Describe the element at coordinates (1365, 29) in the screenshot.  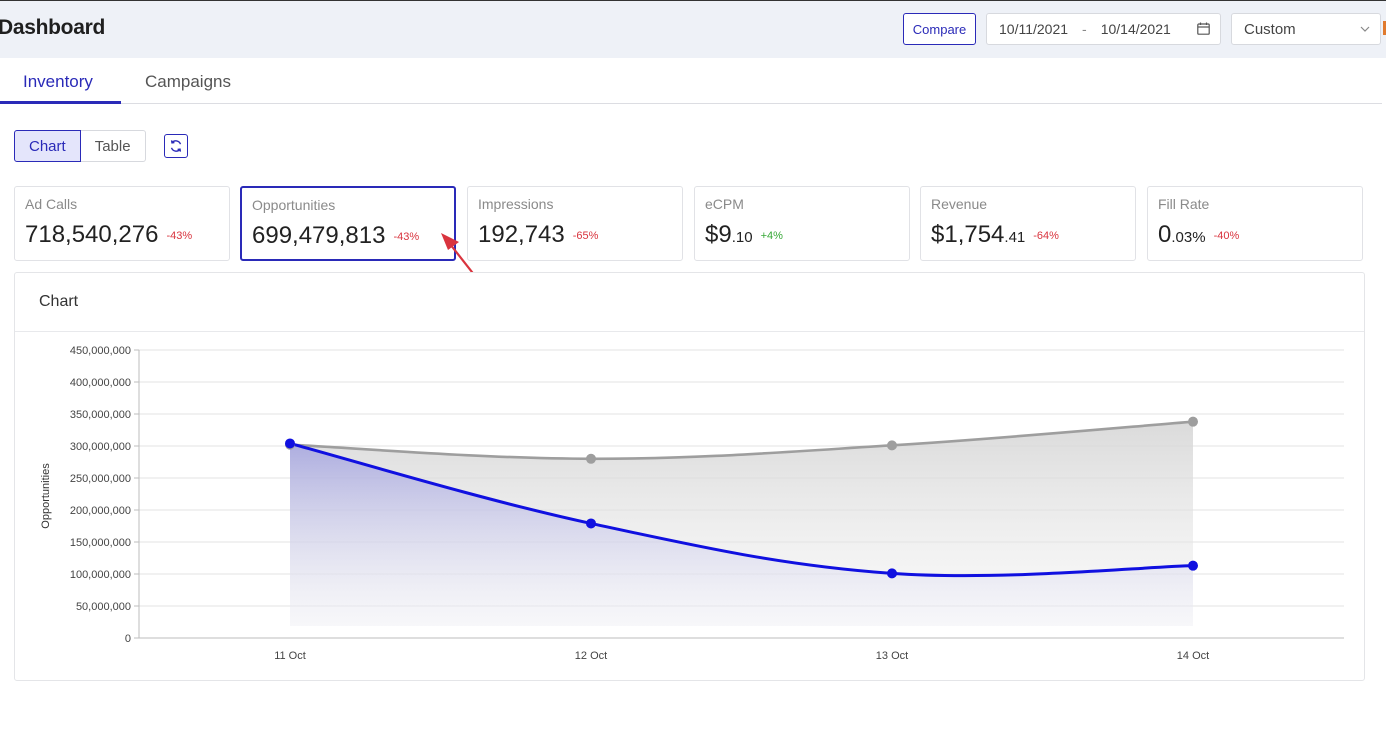
I see `chevron-down-icon` at that location.